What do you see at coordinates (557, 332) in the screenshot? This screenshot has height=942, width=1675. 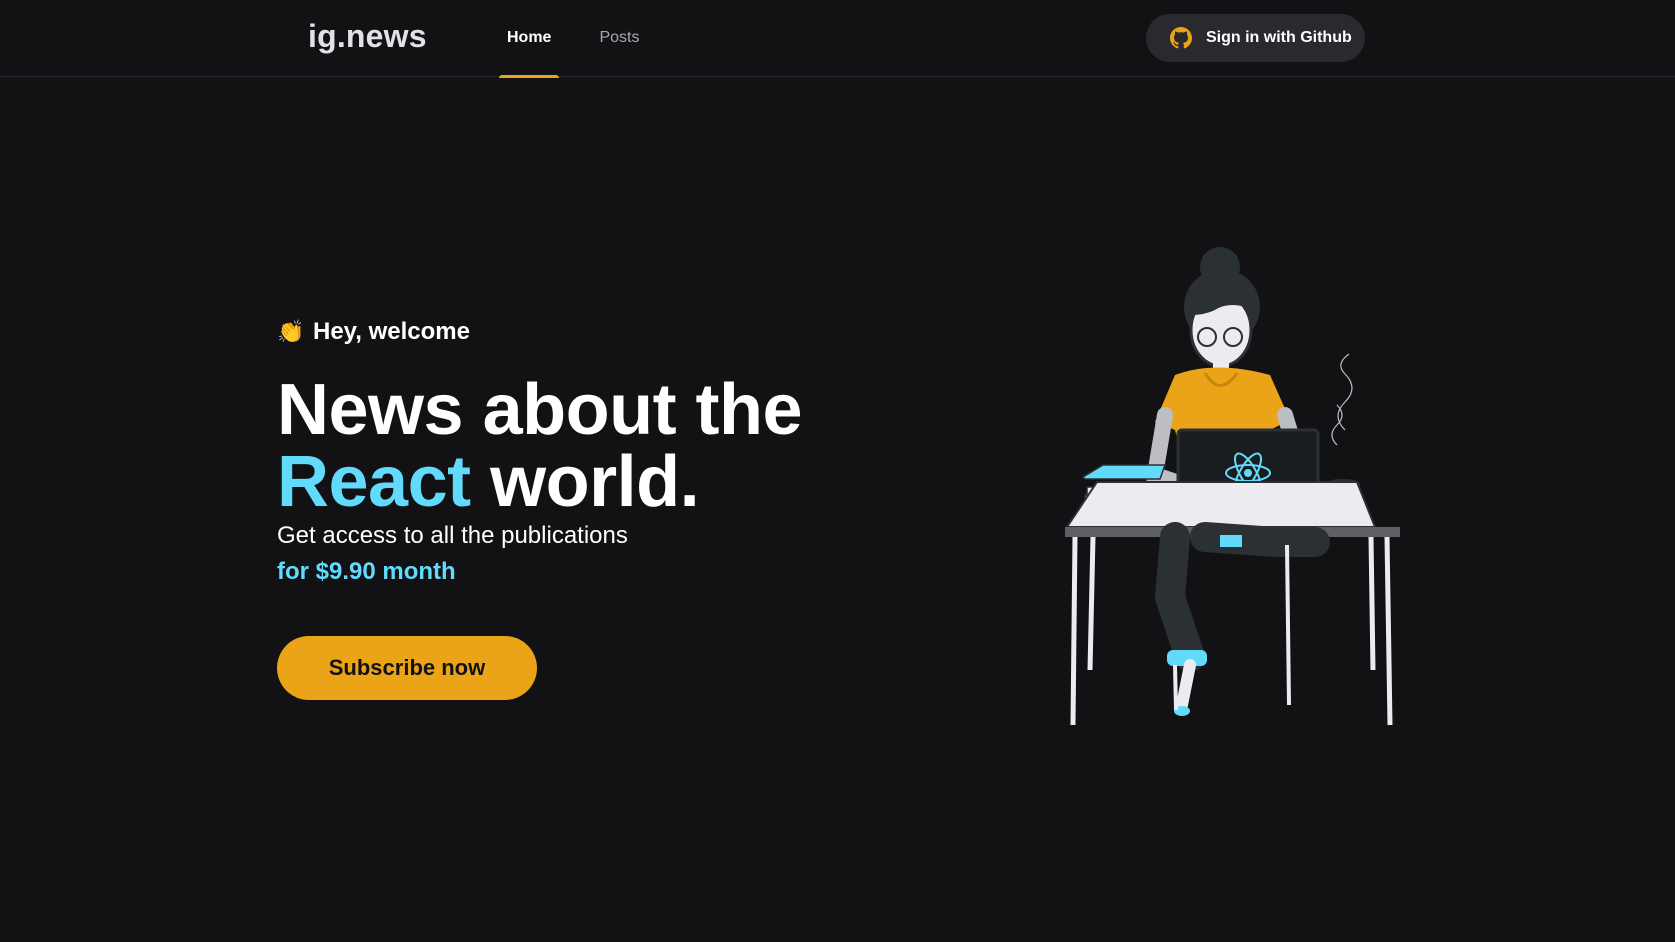 I see `welcome-line: 👏 Hey, welcome` at bounding box center [557, 332].